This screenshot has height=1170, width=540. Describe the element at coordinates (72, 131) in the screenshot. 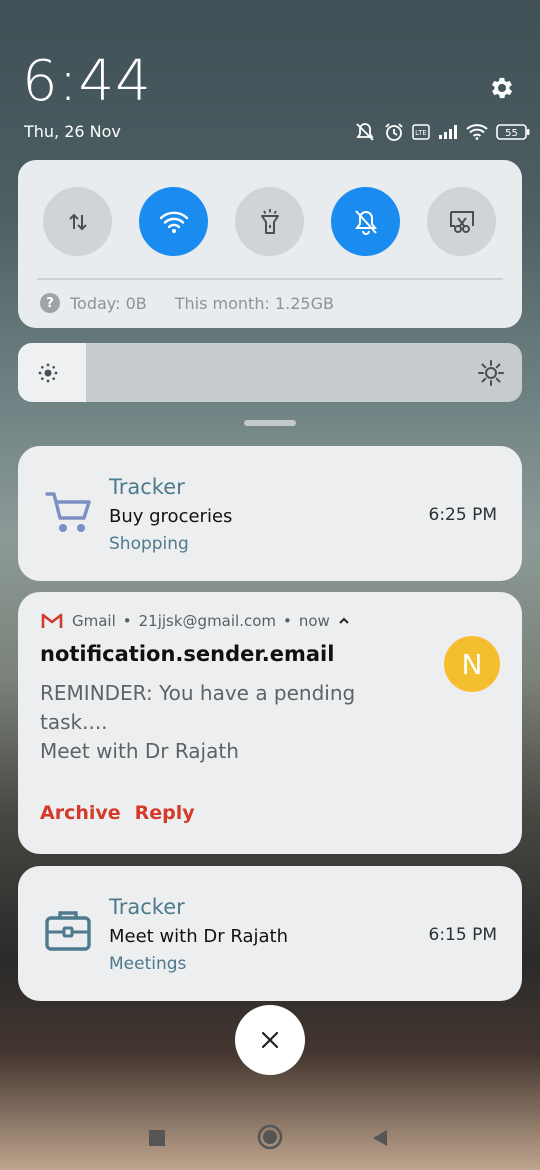

I see `date: Thu, 26 Nov` at that location.